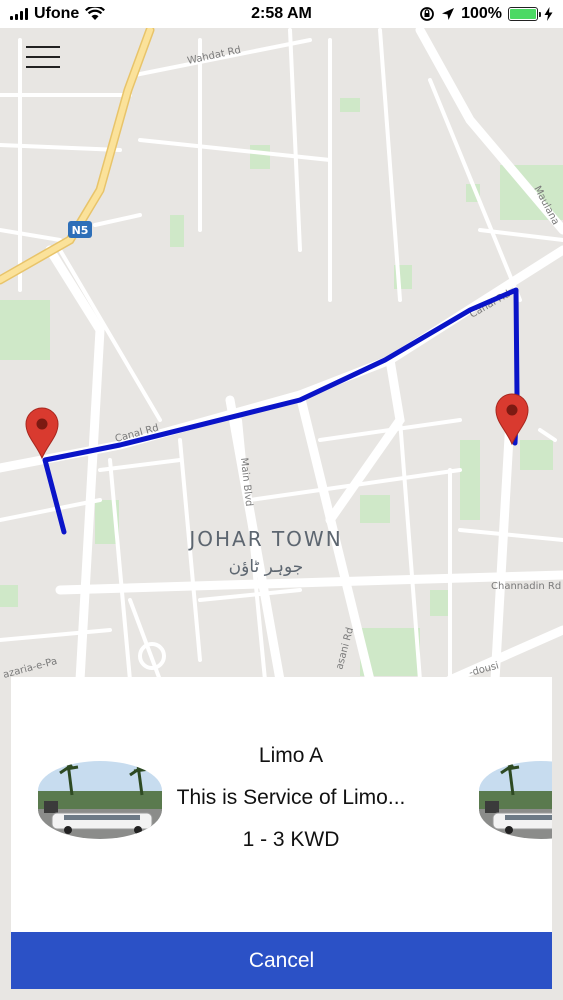 This screenshot has height=1000, width=563. I want to click on status-bar: Ufone 2:58 AM 100%, so click(281, 14).